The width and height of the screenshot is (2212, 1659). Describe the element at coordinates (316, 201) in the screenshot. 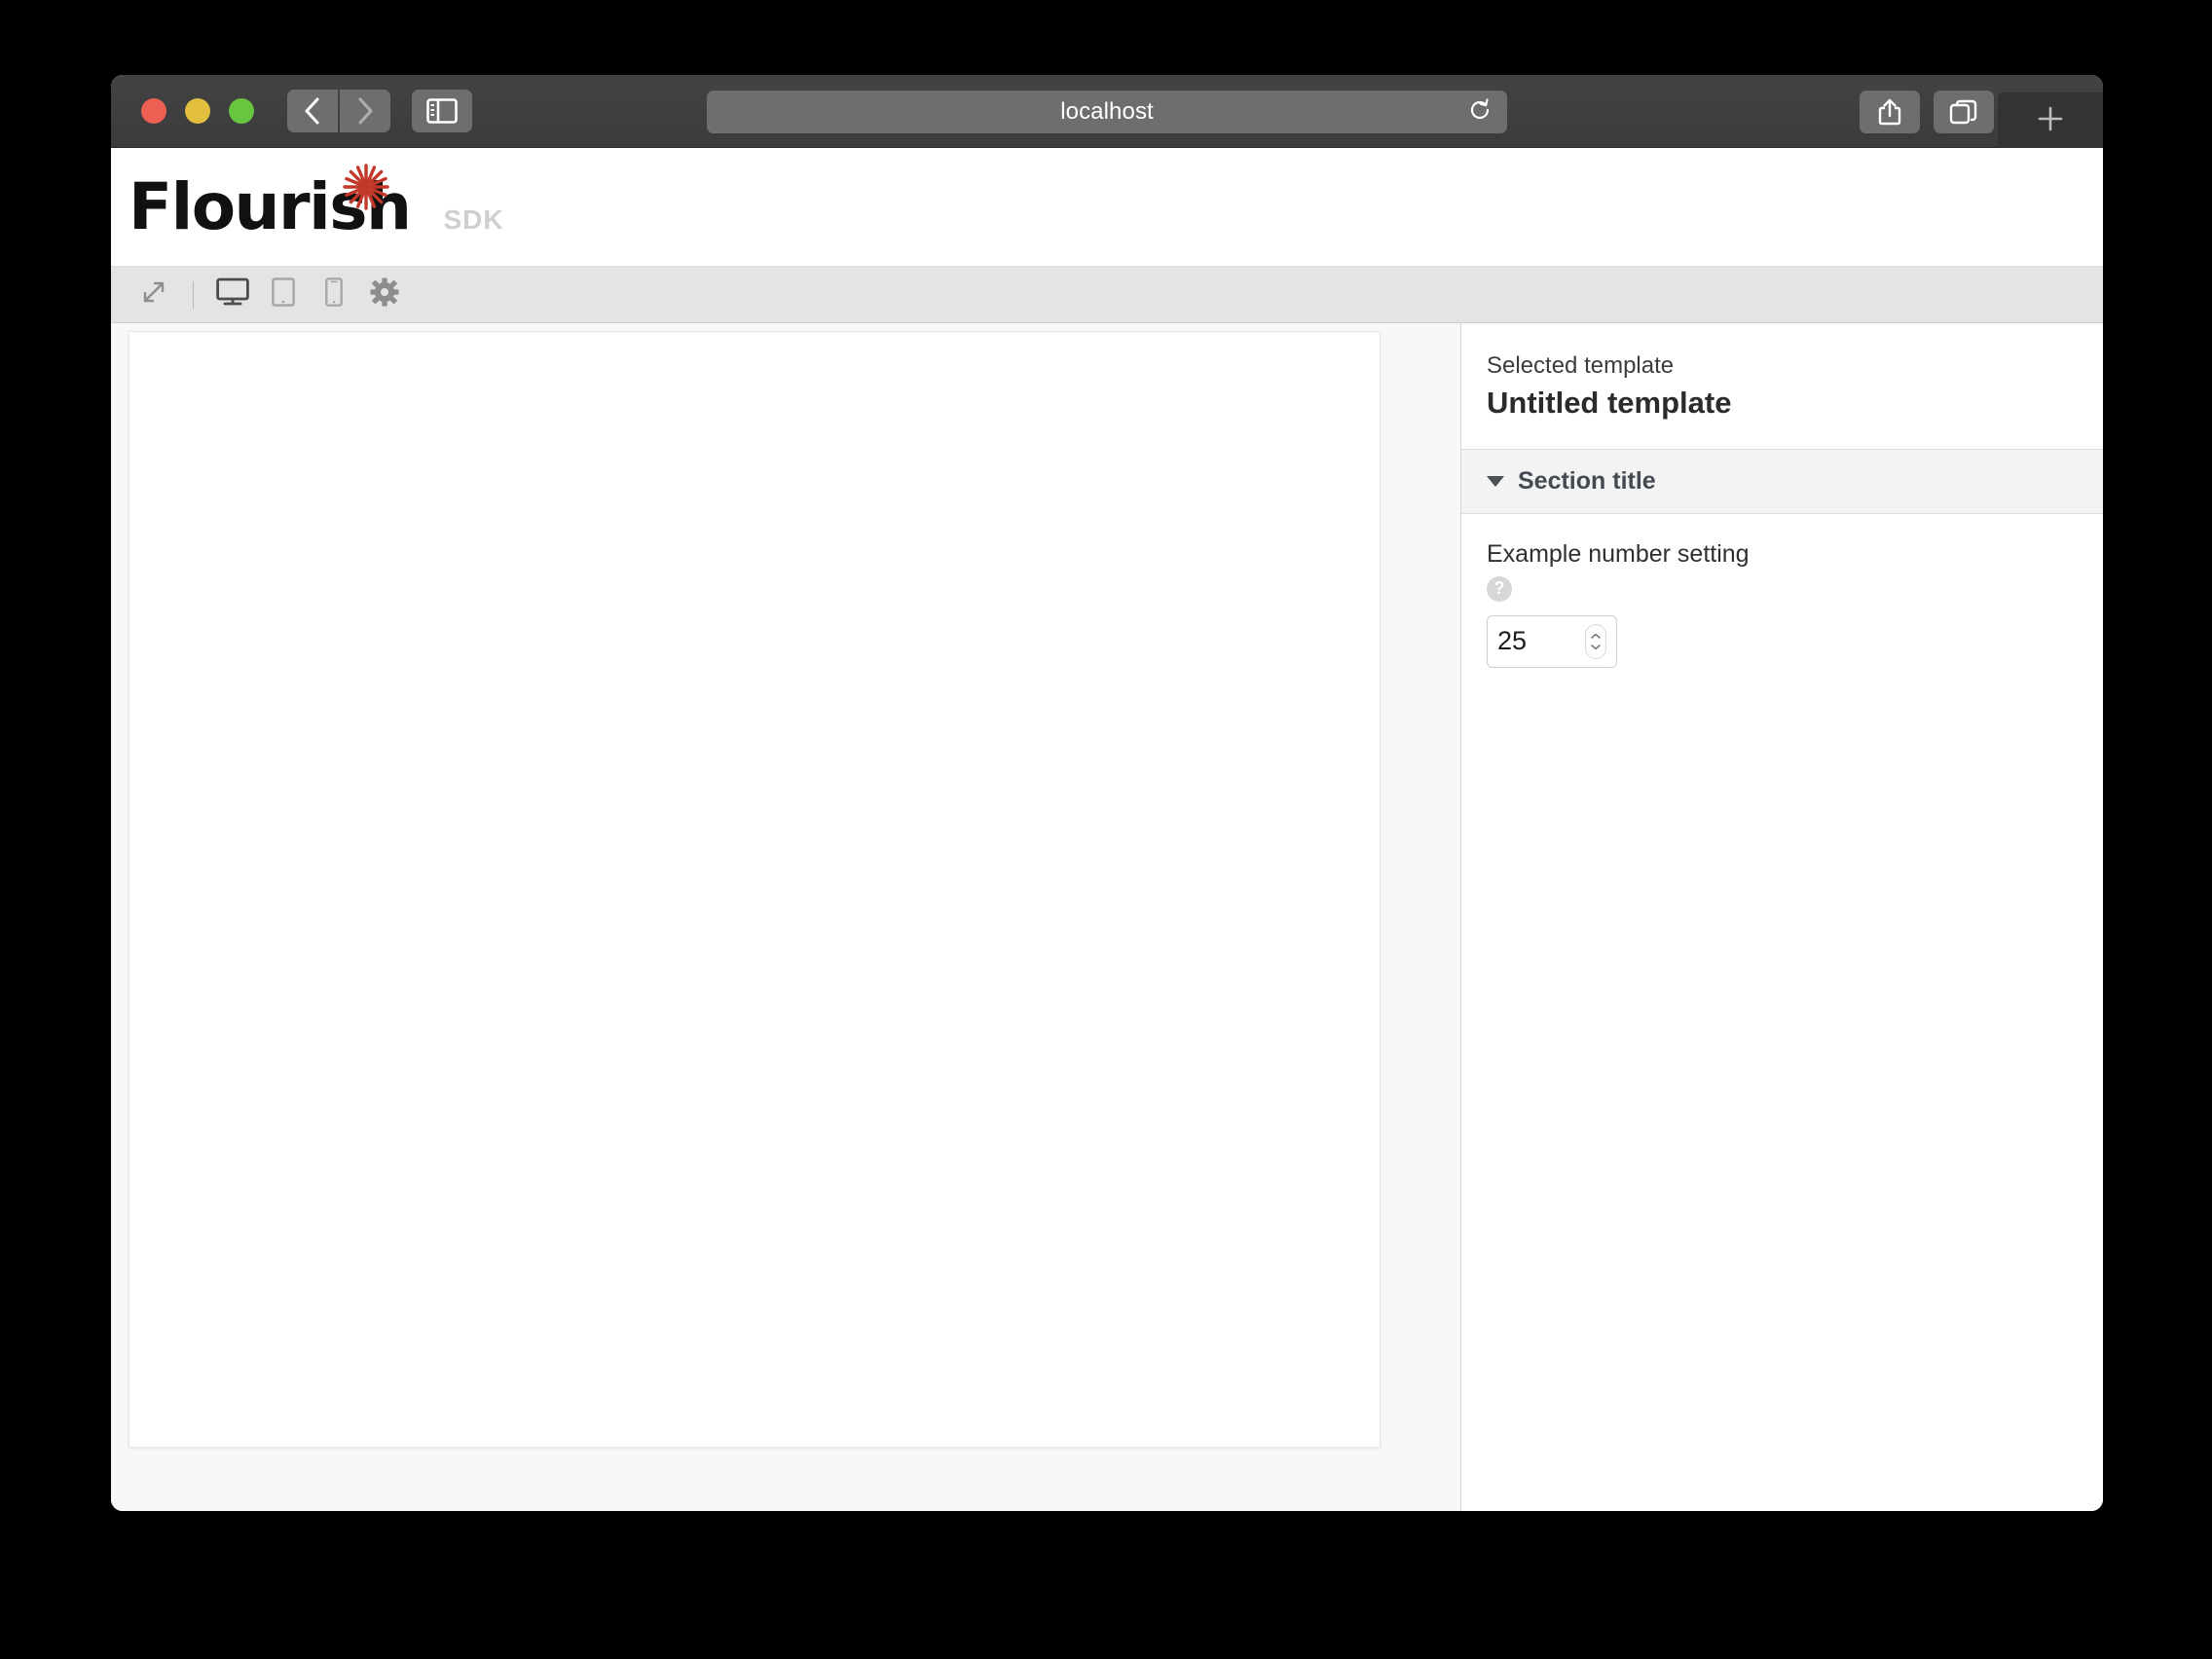

I see `flourish-logo: Flourish SDK` at that location.